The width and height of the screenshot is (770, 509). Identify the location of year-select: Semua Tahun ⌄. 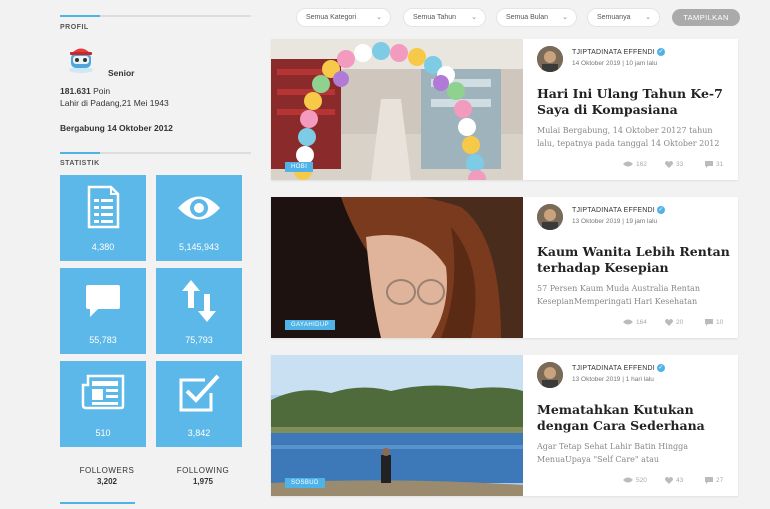
(444, 17).